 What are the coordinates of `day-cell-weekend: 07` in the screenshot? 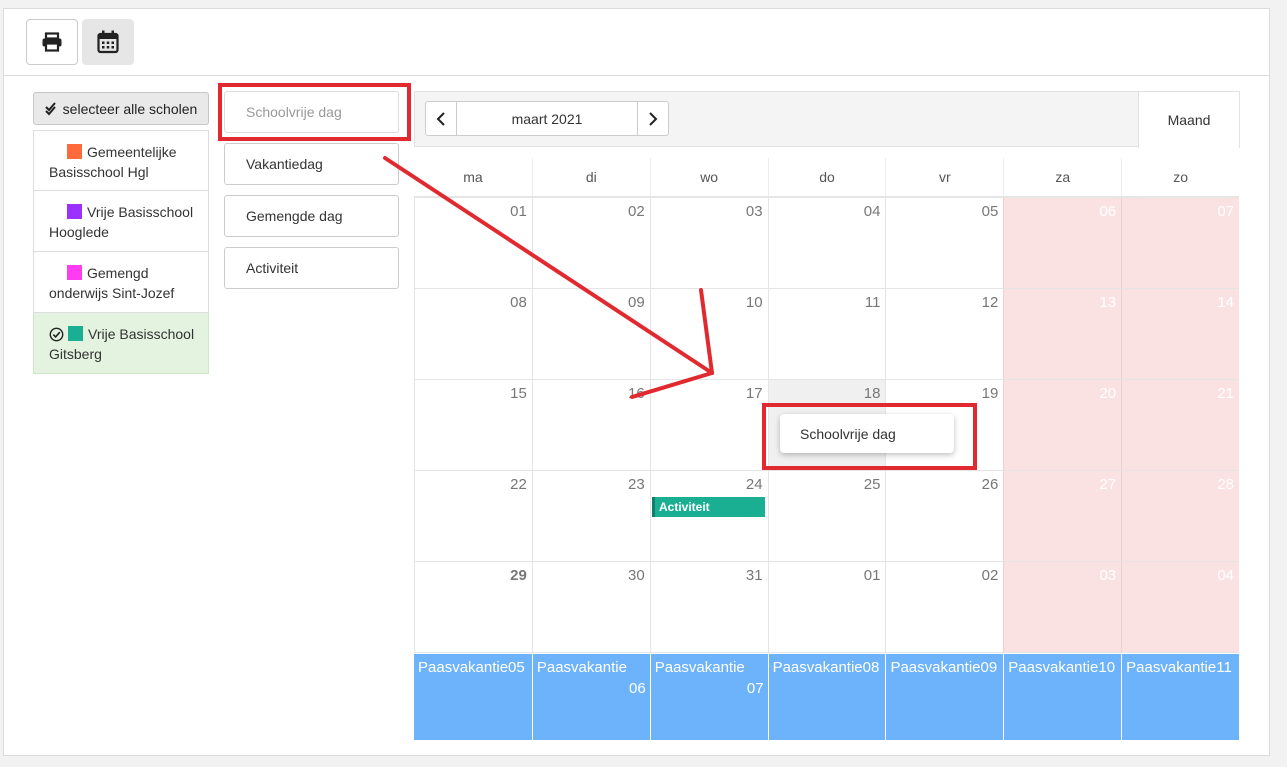 It's located at (1180, 243).